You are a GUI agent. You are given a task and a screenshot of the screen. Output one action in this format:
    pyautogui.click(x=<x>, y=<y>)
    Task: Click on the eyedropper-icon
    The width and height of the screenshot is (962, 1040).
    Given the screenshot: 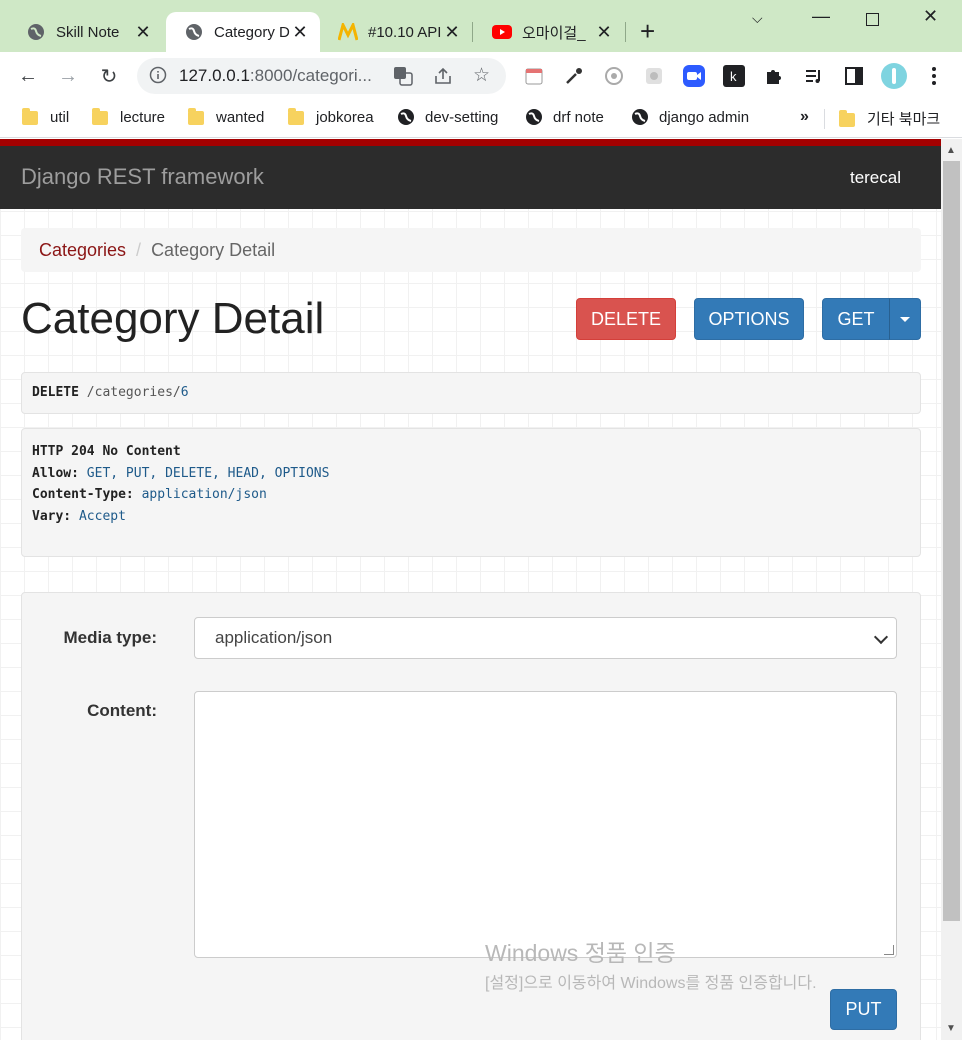 What is the action you would take?
    pyautogui.click(x=574, y=76)
    